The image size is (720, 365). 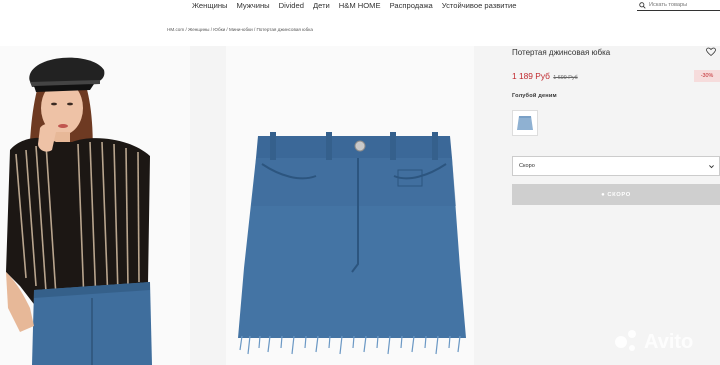 I want to click on nav-hm-home: H&M HOME, so click(x=360, y=6).